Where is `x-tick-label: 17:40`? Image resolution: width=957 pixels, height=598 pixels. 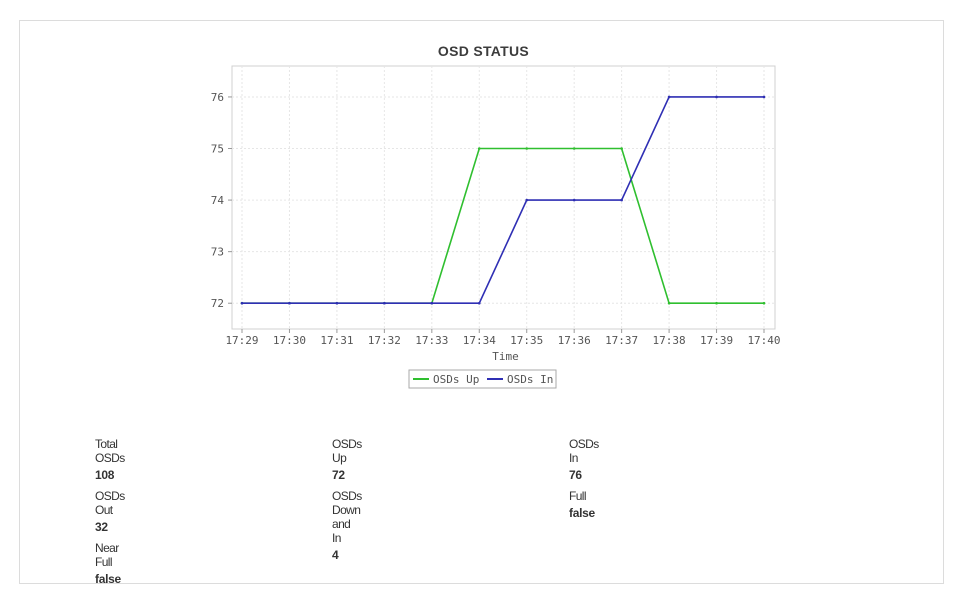
x-tick-label: 17:40 is located at coordinates (763, 340).